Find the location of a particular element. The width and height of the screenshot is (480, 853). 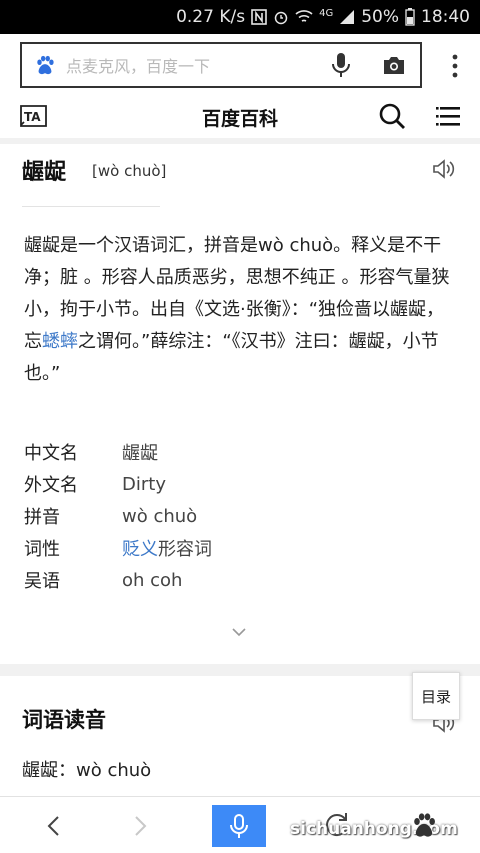

search-icon is located at coordinates (392, 116).